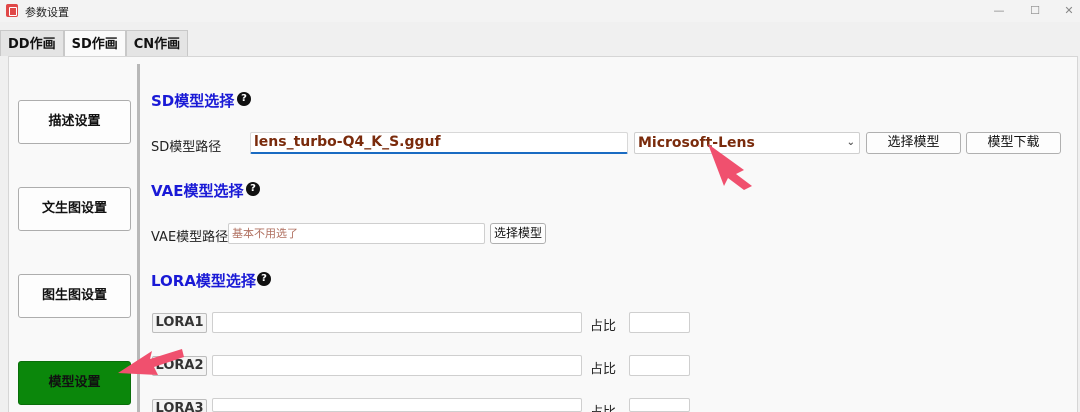 The image size is (1080, 412). I want to click on lora1-input, so click(397, 322).